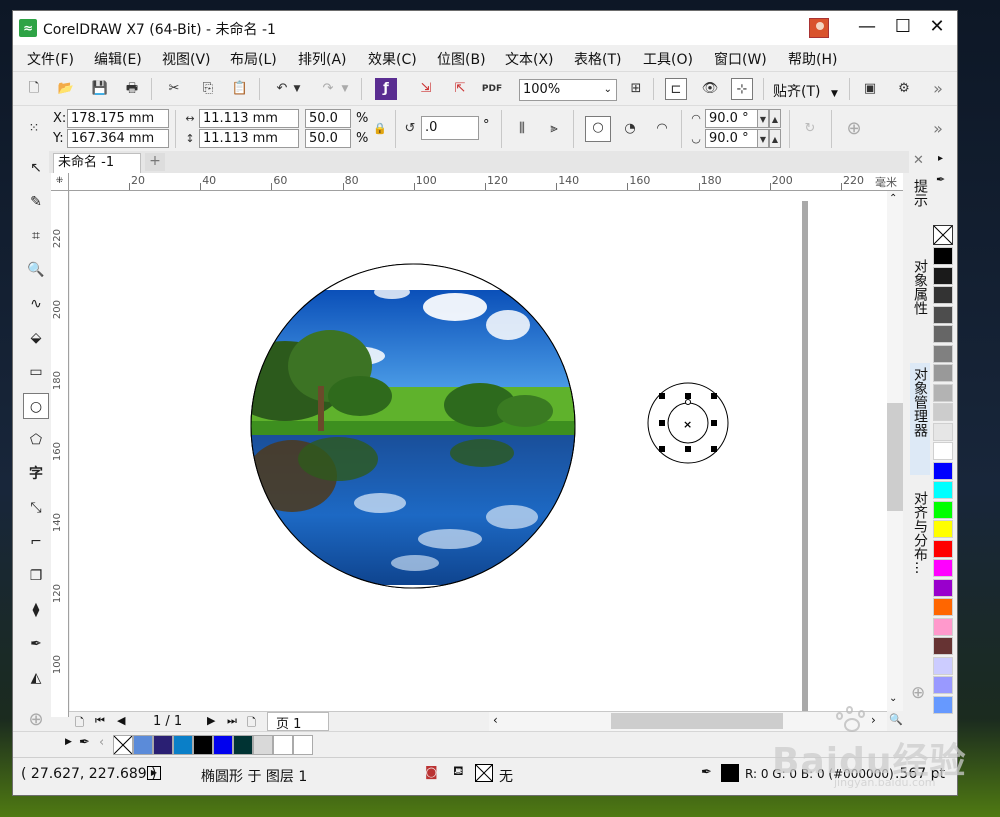 This screenshot has width=1000, height=817. I want to click on horizontal-ruler: 20 40 60 80 100 120 140 160 180 200 220 毫米, so click(486, 182).